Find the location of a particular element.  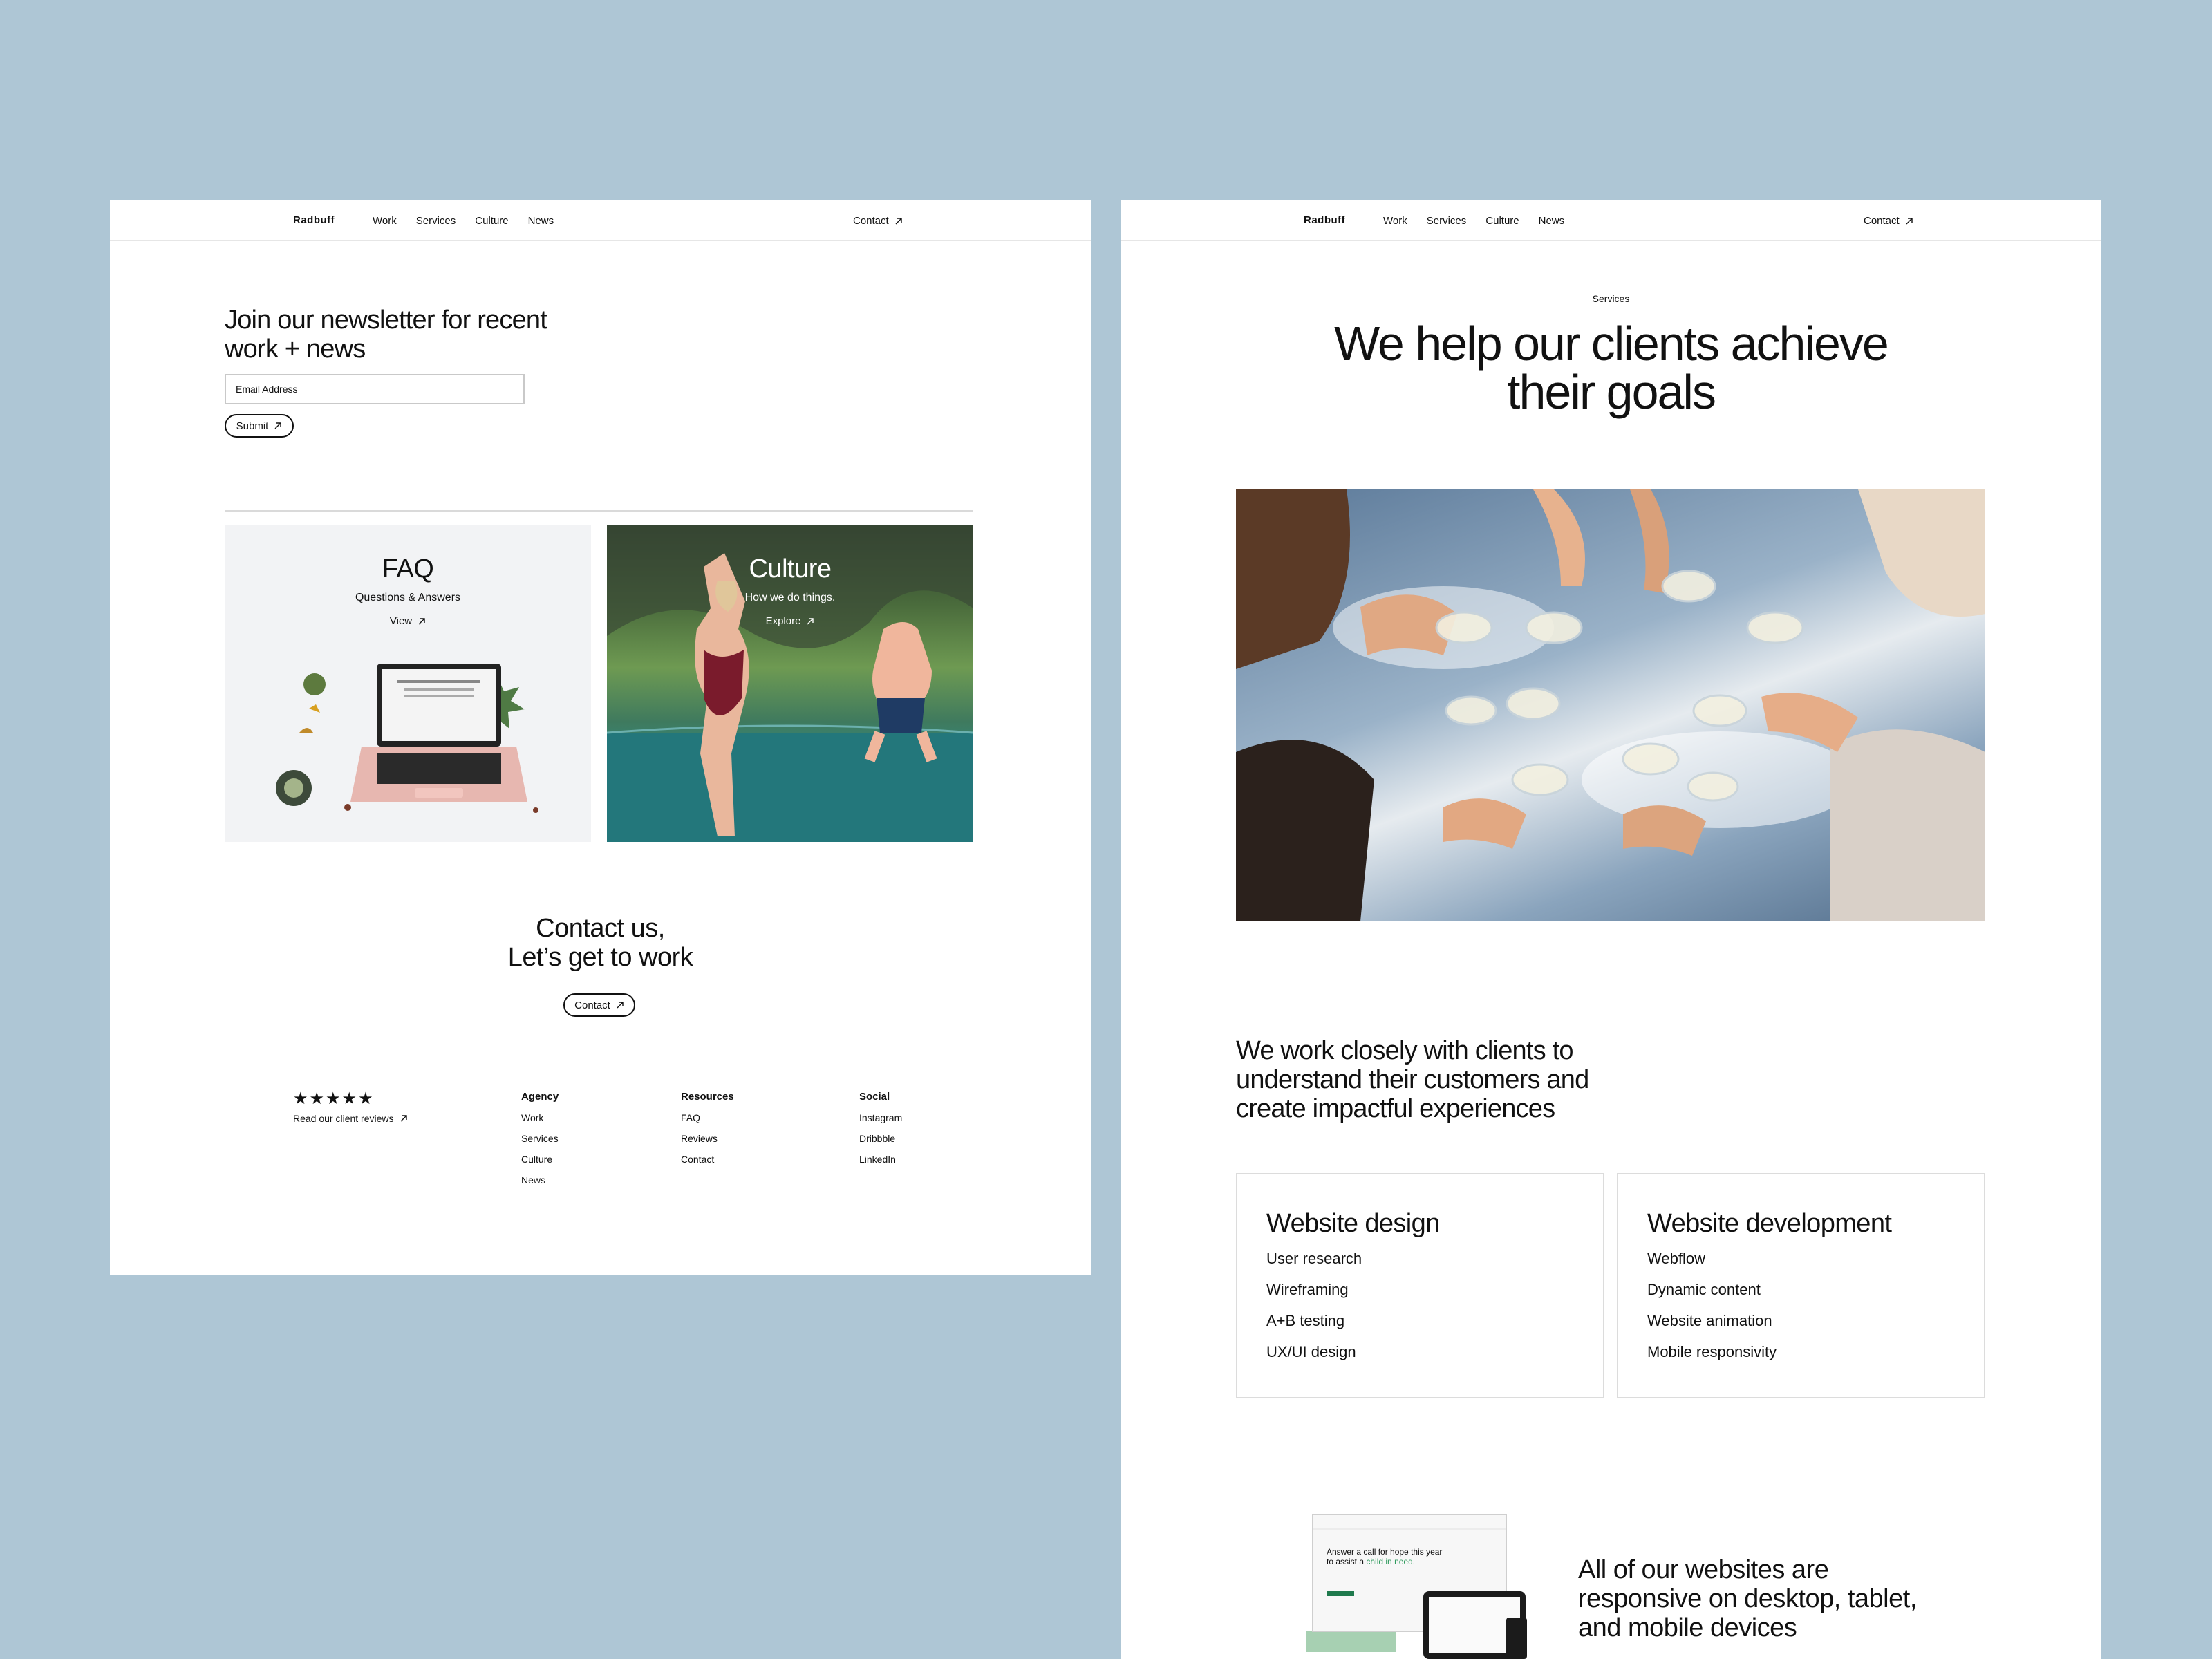

service-item: UX/UI design is located at coordinates (1311, 1351).